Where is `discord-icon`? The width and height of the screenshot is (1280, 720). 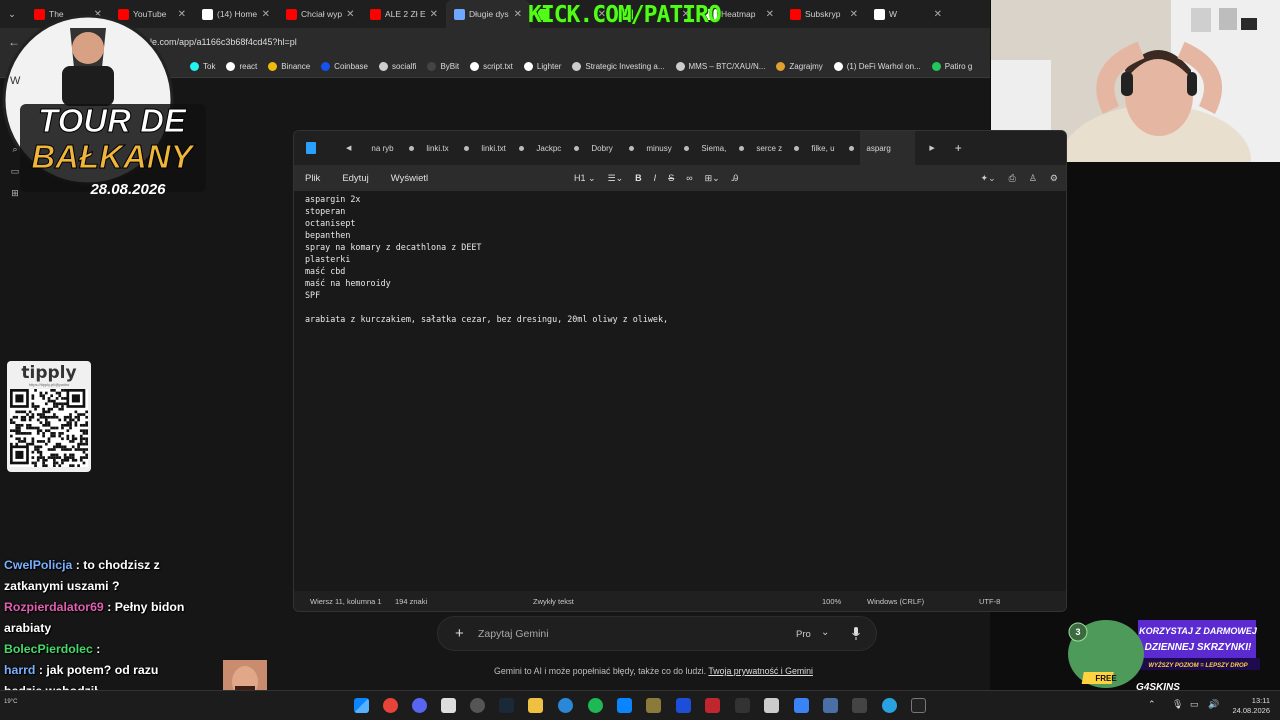
discord-icon is located at coordinates (419, 705).